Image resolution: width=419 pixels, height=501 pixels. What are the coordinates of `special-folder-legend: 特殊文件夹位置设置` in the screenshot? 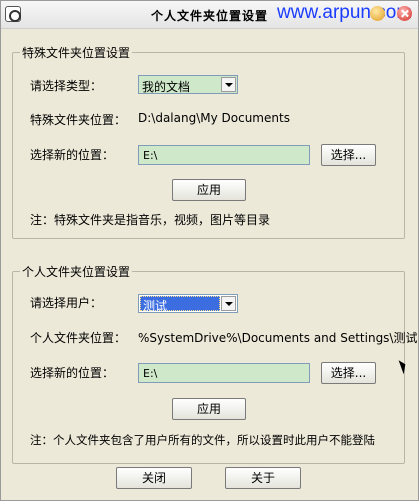 It's located at (76, 52).